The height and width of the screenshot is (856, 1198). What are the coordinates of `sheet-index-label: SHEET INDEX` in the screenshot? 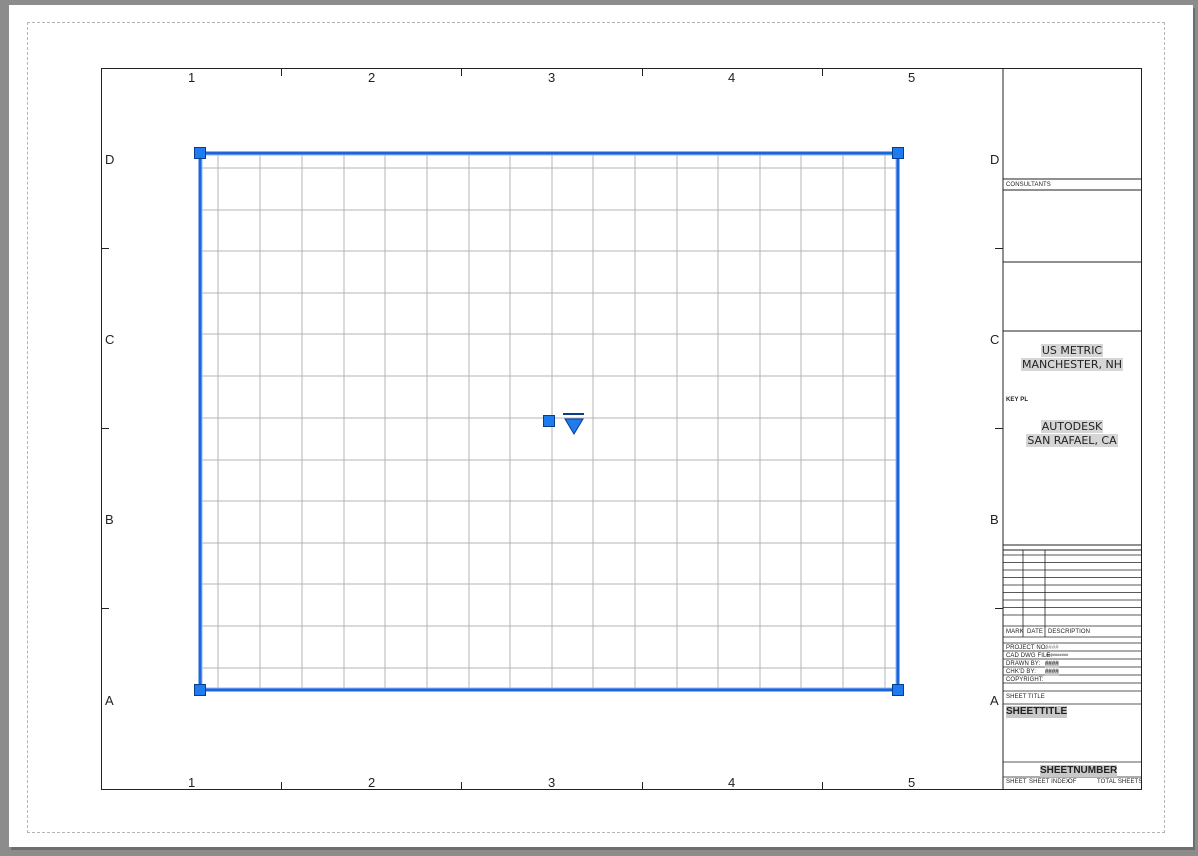 It's located at (1049, 782).